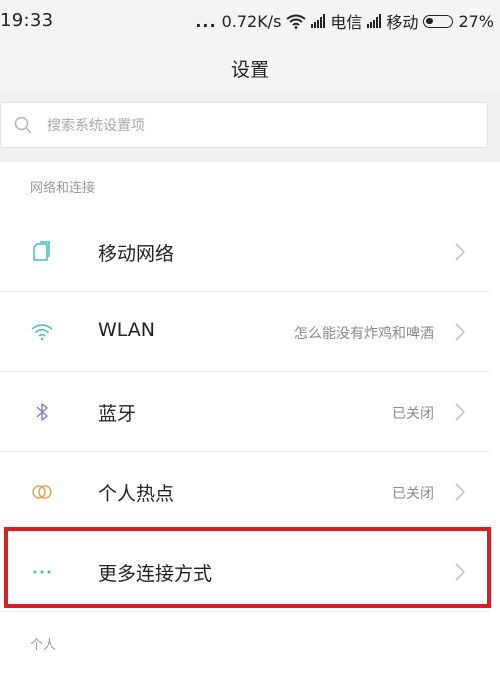 This screenshot has width=500, height=686. What do you see at coordinates (117, 414) in the screenshot?
I see `settings-item-label: 蓝牙` at bounding box center [117, 414].